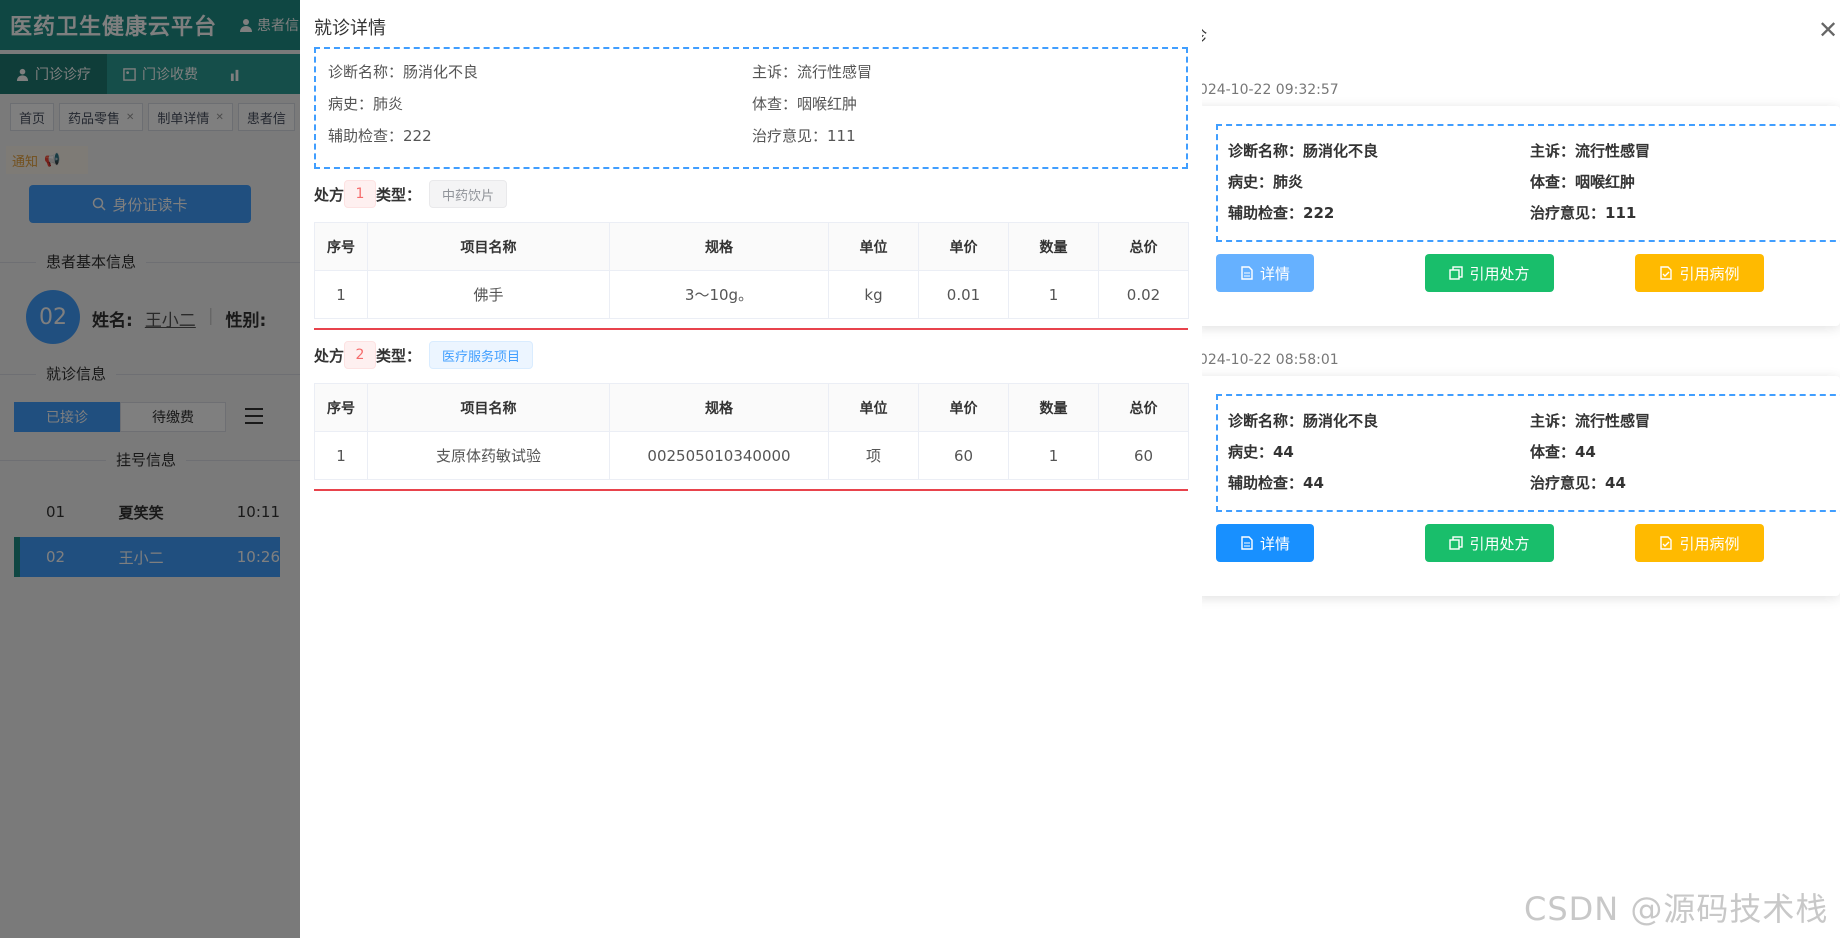  What do you see at coordinates (804, 136) in the screenshot?
I see `treatment-opinion: 治疗意见：111` at bounding box center [804, 136].